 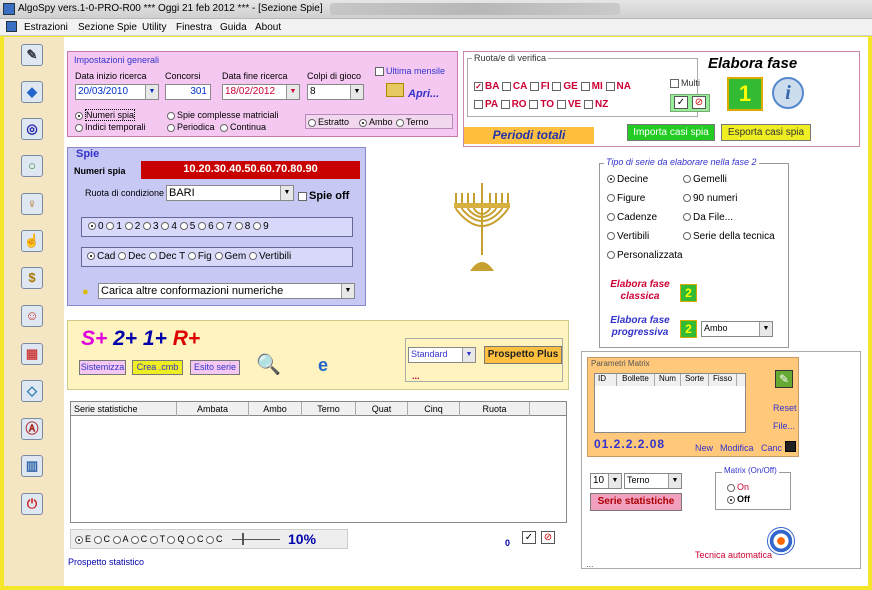 I want to click on ruota-pa: PA, so click(x=486, y=104).